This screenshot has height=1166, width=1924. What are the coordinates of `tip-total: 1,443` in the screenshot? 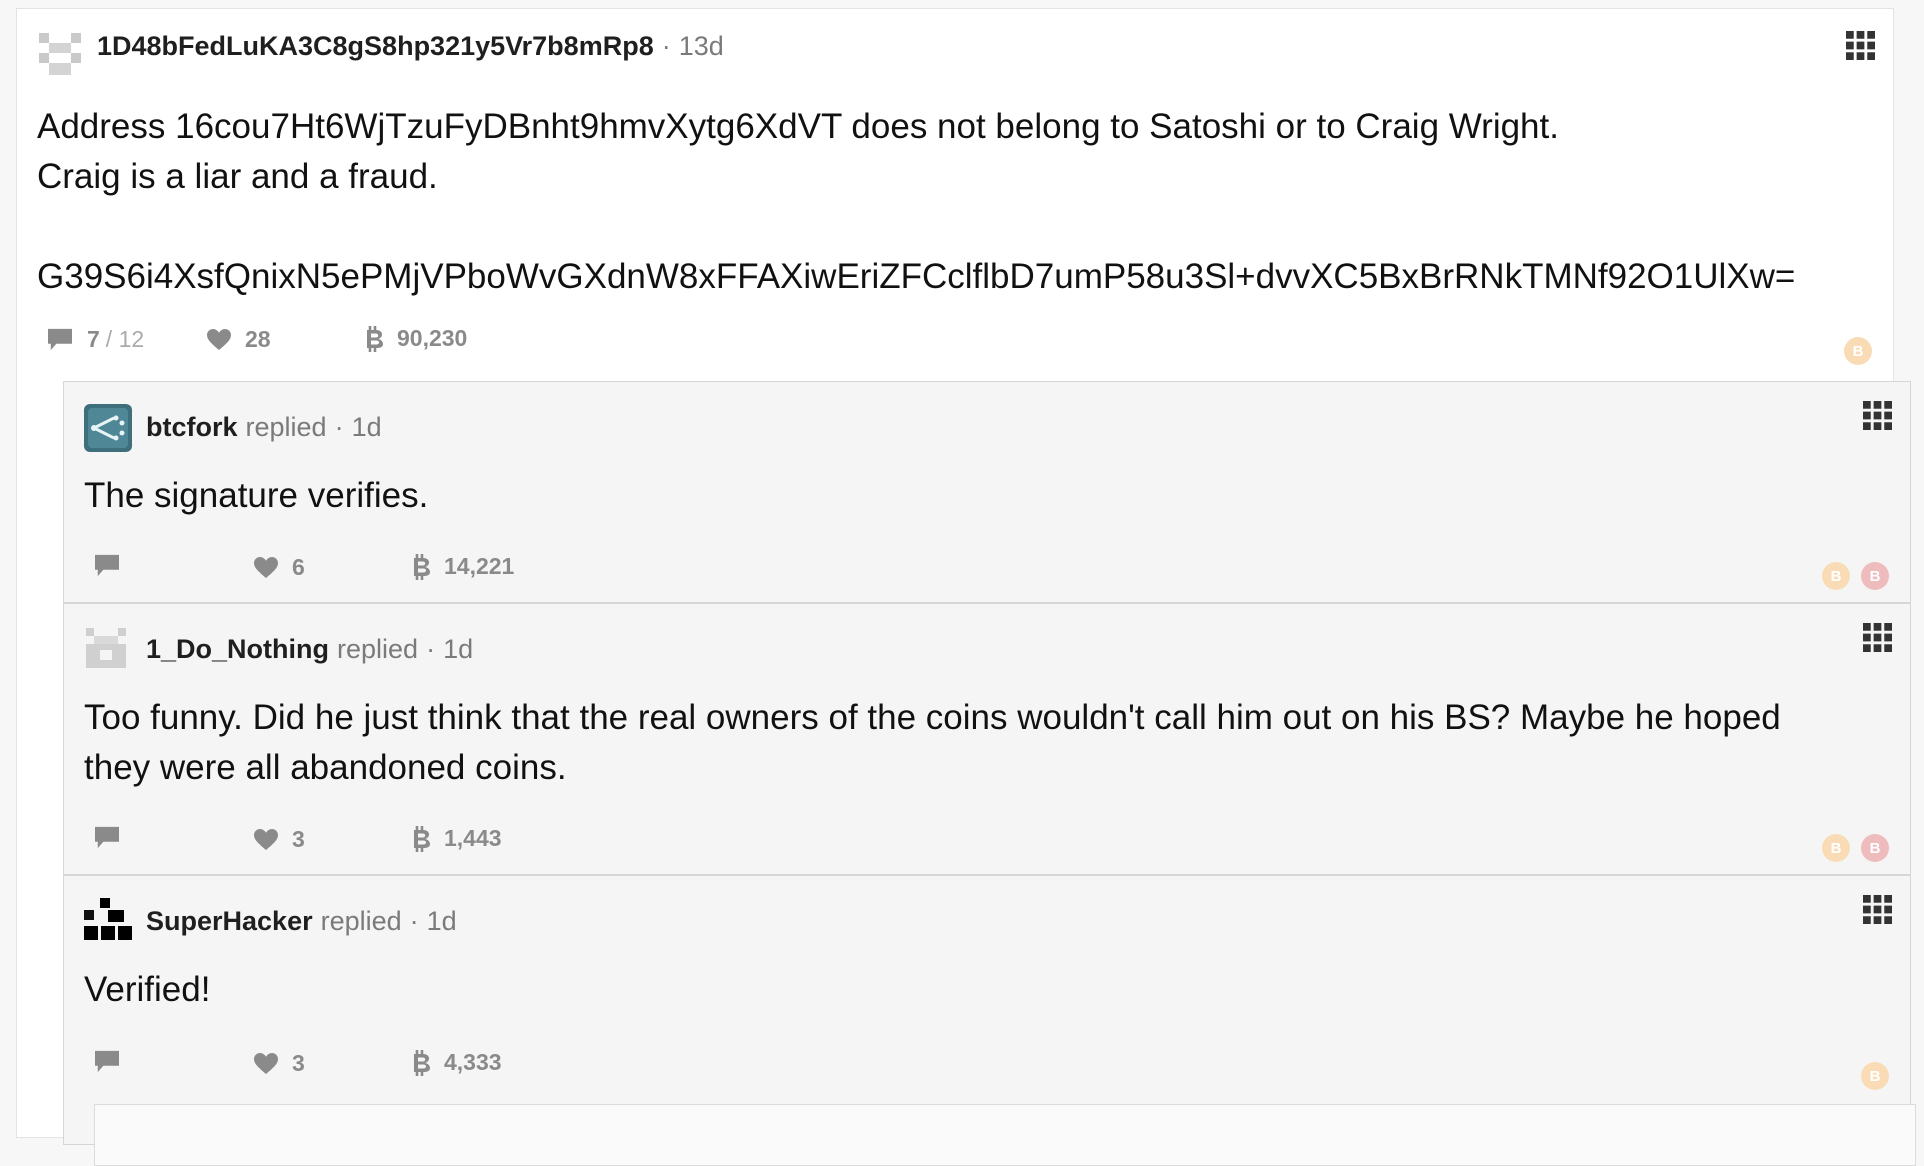 It's located at (457, 838).